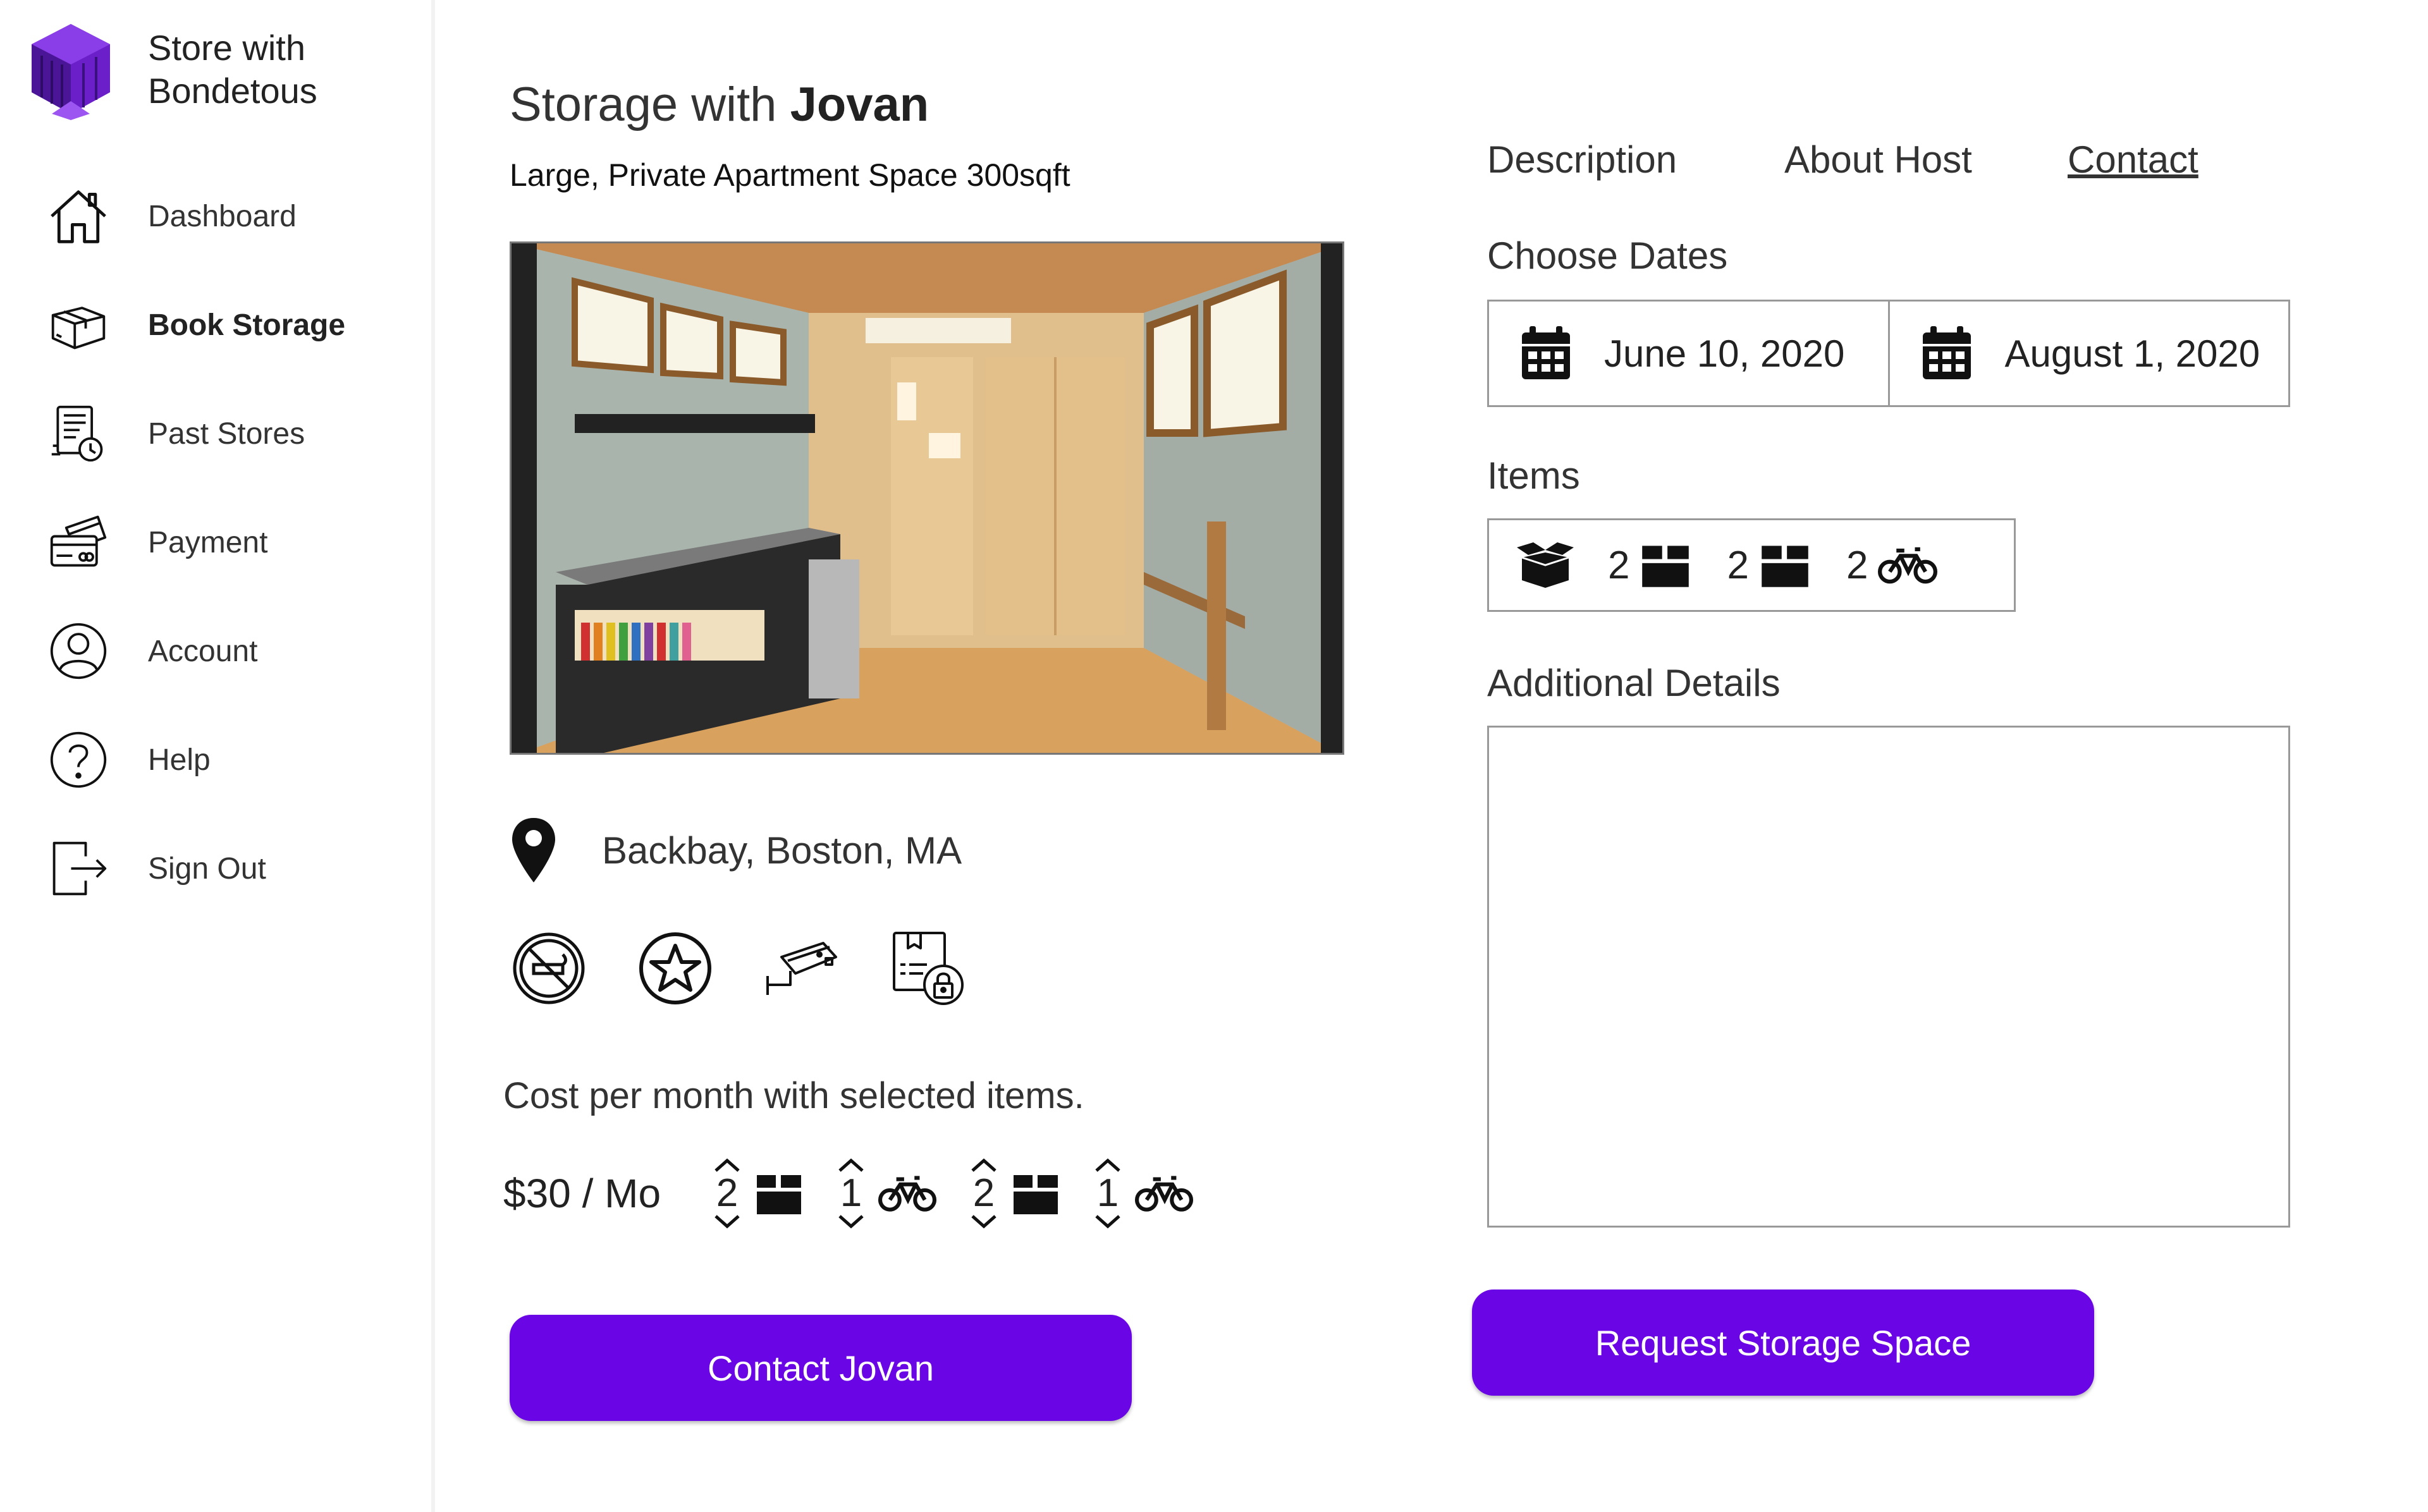 This screenshot has width=2428, height=1512. I want to click on sidebar-item-label: Help, so click(179, 760).